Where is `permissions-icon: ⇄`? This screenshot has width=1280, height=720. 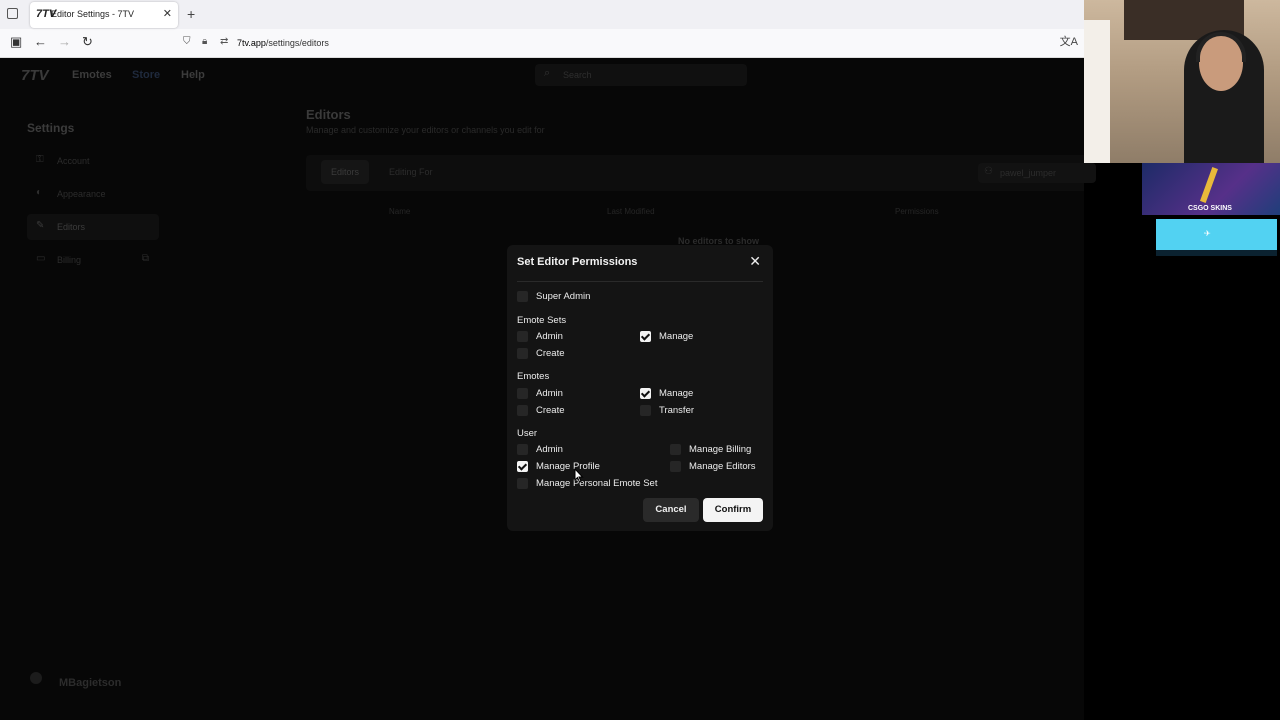 permissions-icon: ⇄ is located at coordinates (224, 41).